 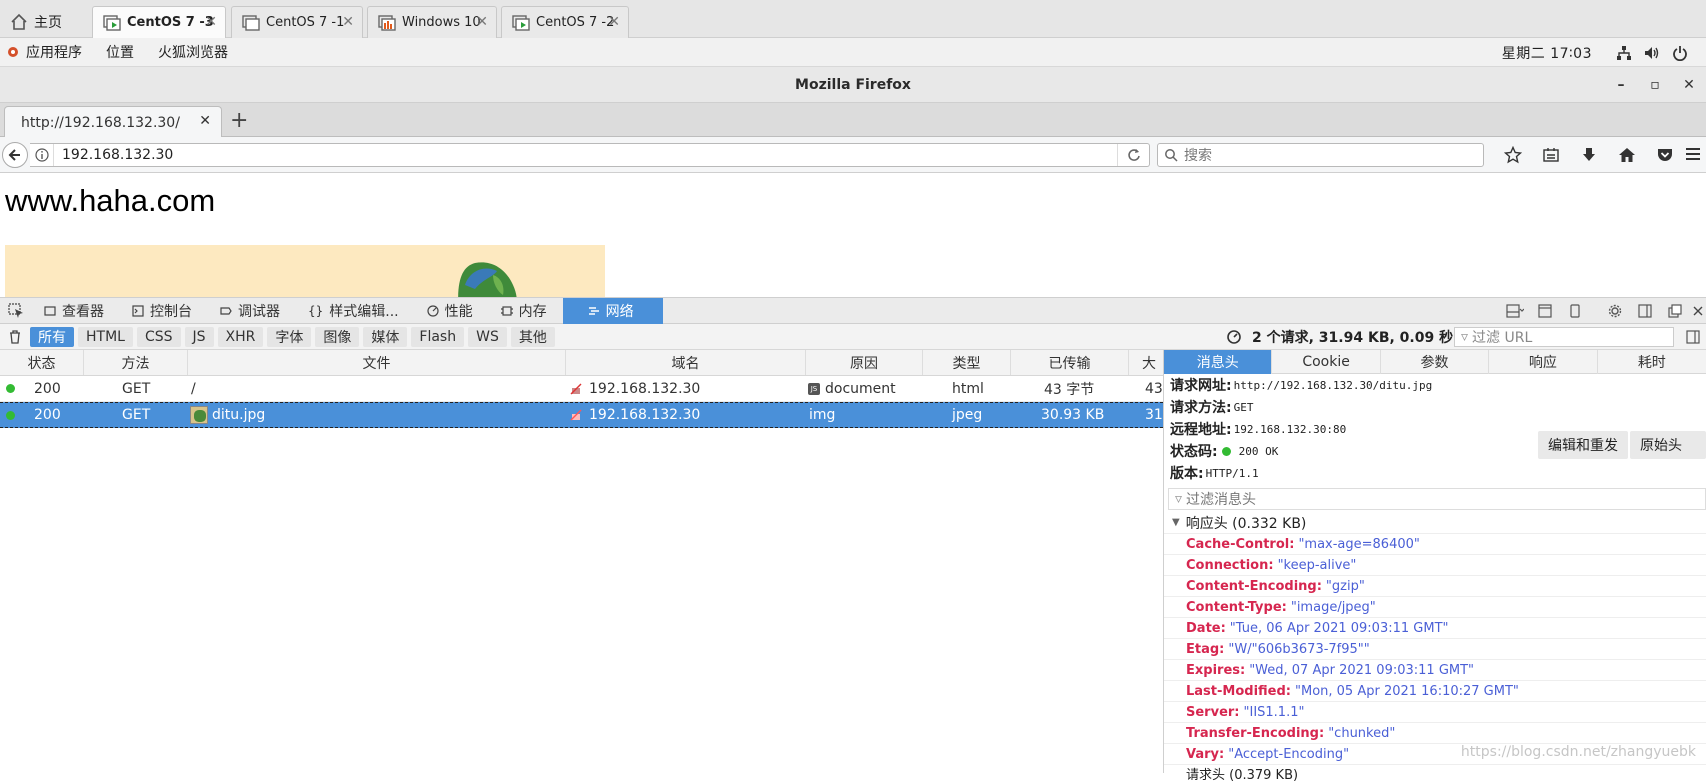 What do you see at coordinates (1621, 85) in the screenshot?
I see `minimize-button: –` at bounding box center [1621, 85].